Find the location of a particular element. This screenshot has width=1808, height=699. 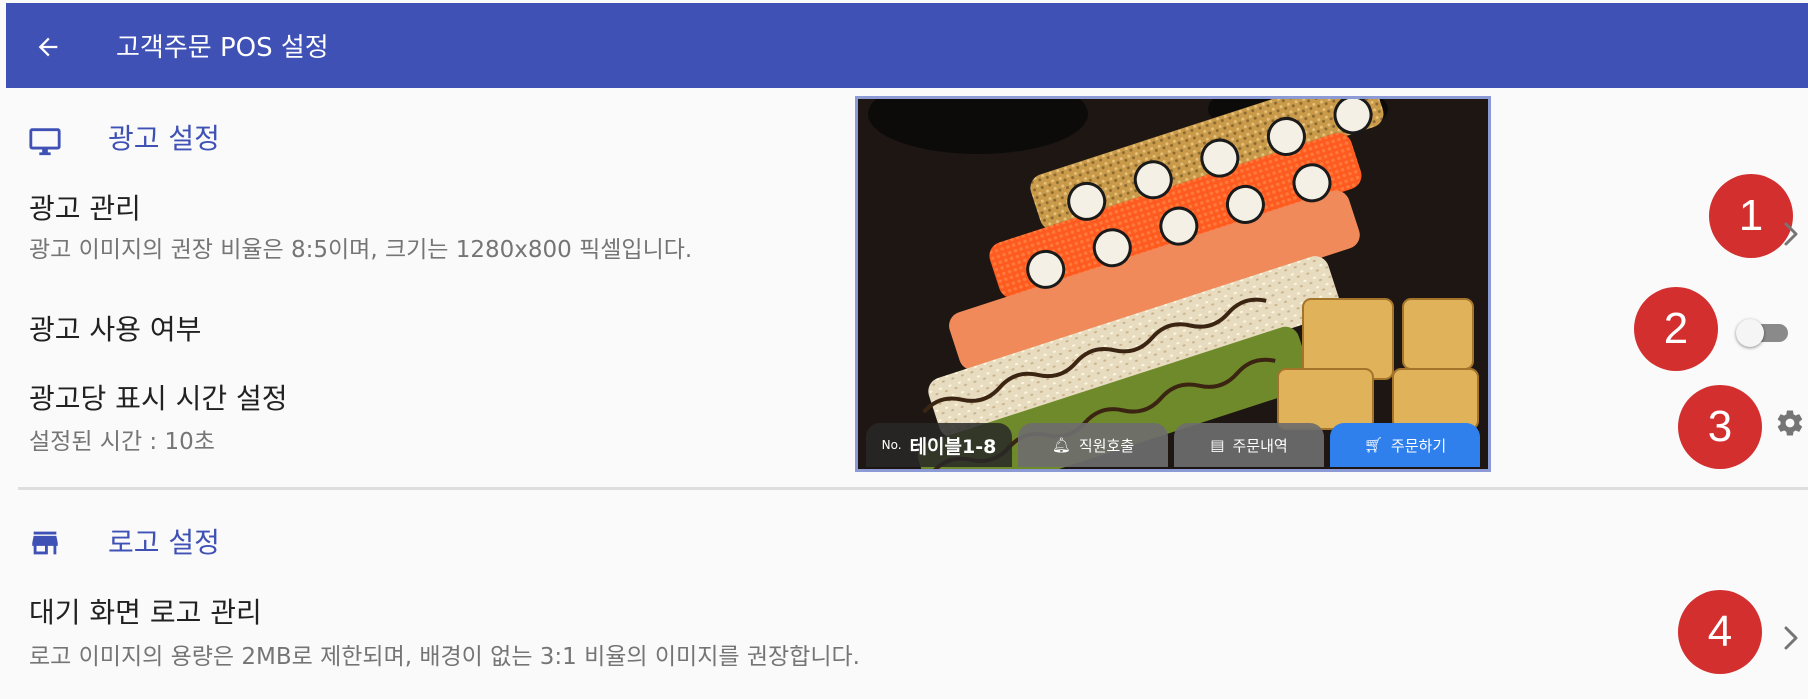

order-history-button: ▤ 주문내역 is located at coordinates (1249, 445).